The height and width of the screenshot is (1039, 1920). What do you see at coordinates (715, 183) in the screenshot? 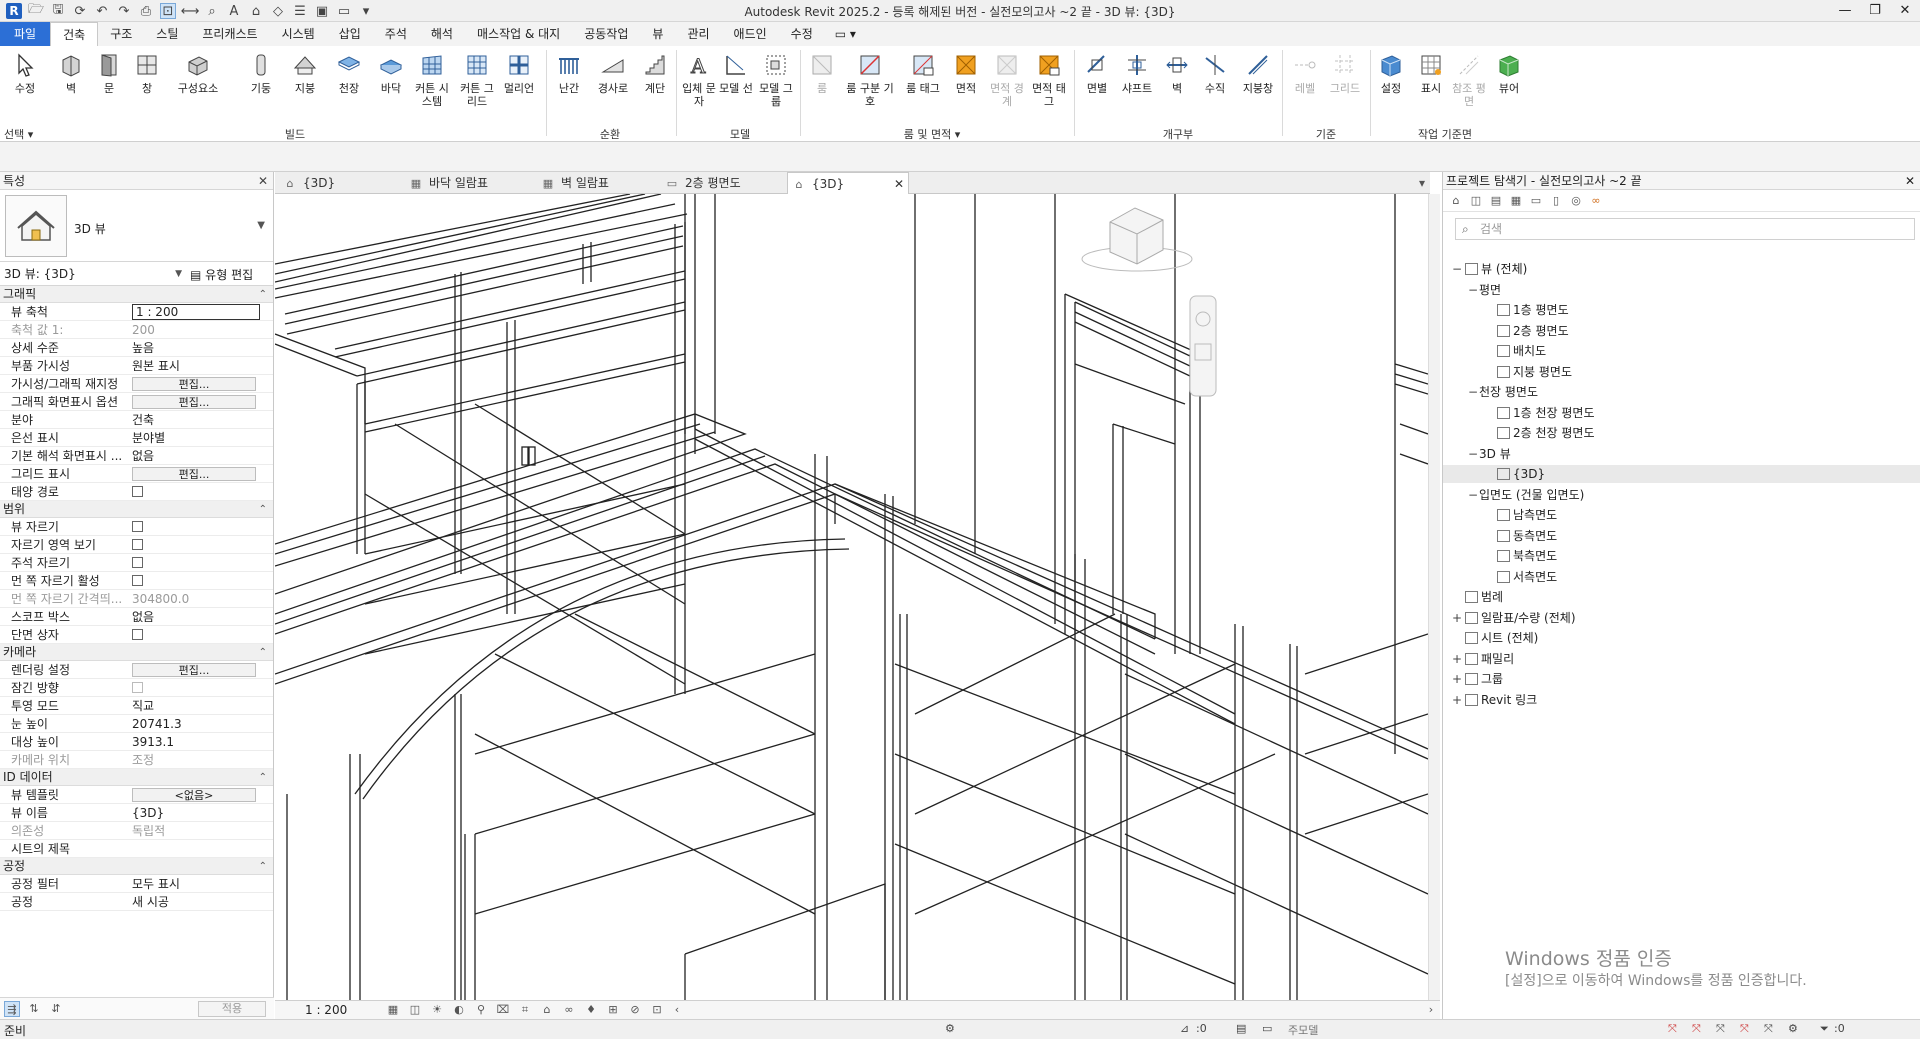
I see `view-tab-2f-plan: ▭ 2층 평면도` at bounding box center [715, 183].